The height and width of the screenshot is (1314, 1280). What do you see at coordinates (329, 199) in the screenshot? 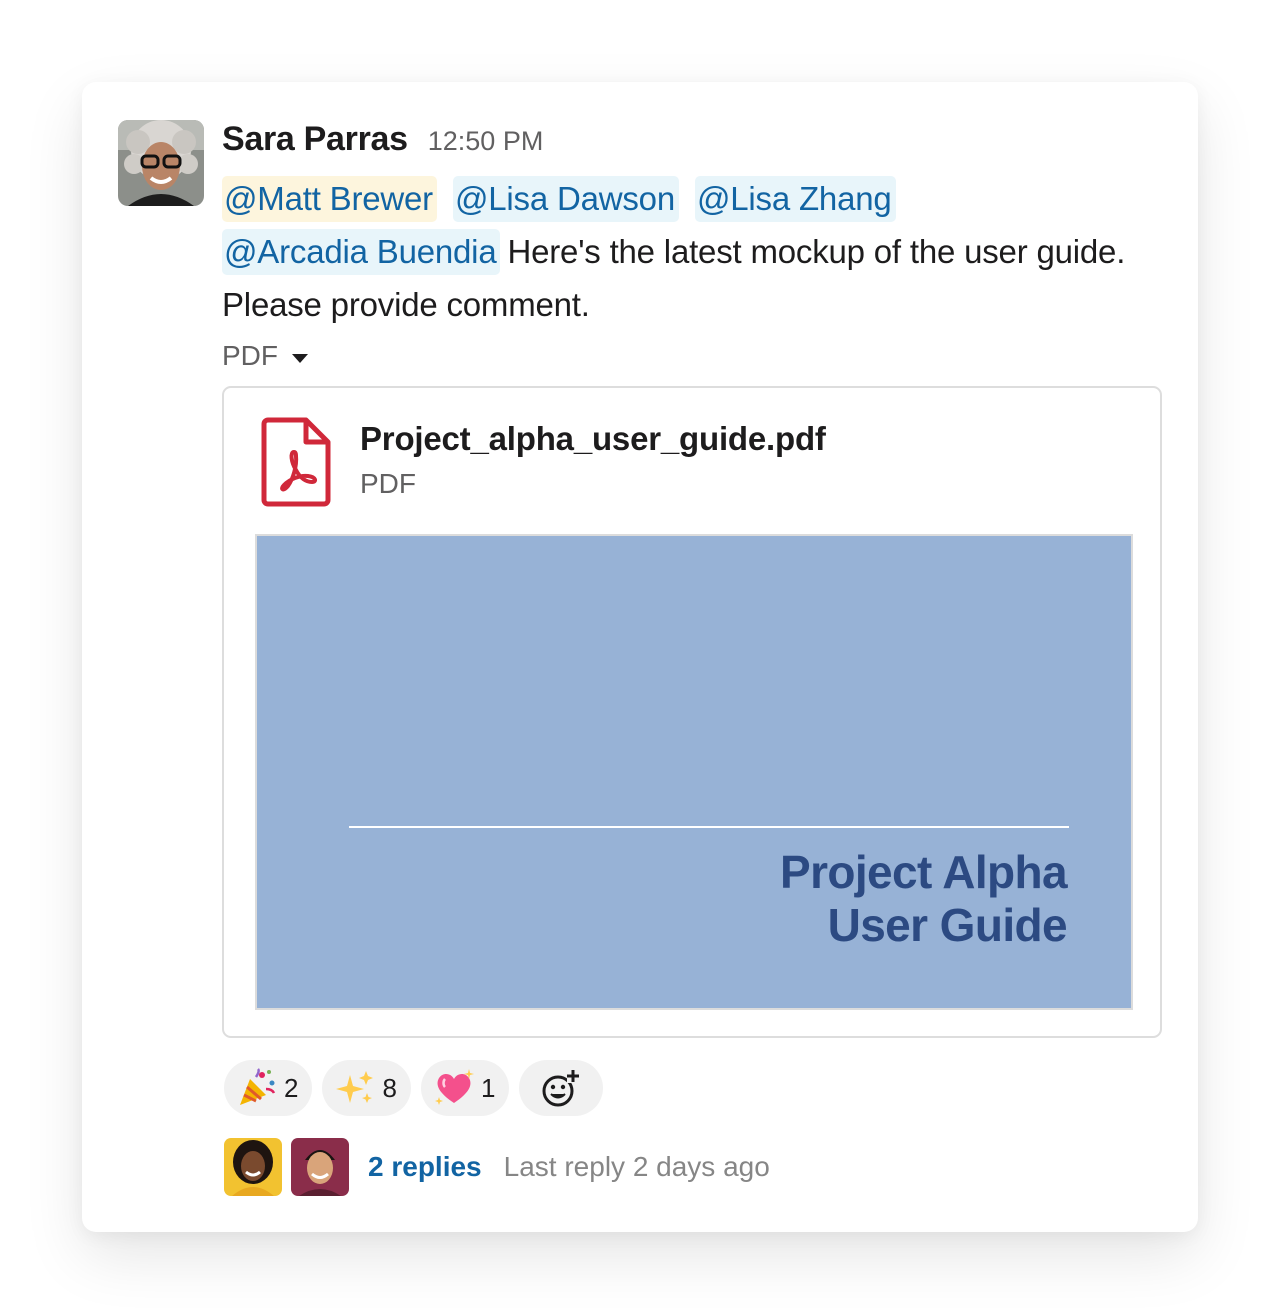
I see `mention-matt-brewer: @Matt Brewer` at bounding box center [329, 199].